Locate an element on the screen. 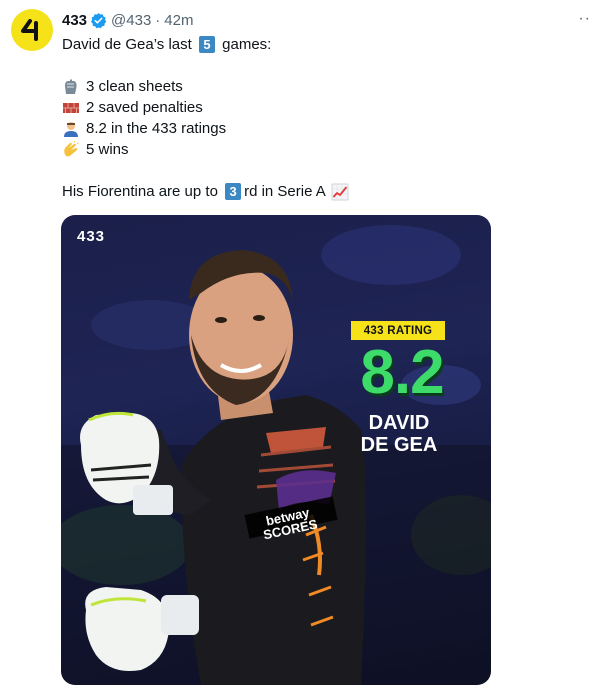 This screenshot has width=599, height=685. rating-value: 8.2 is located at coordinates (402, 372).